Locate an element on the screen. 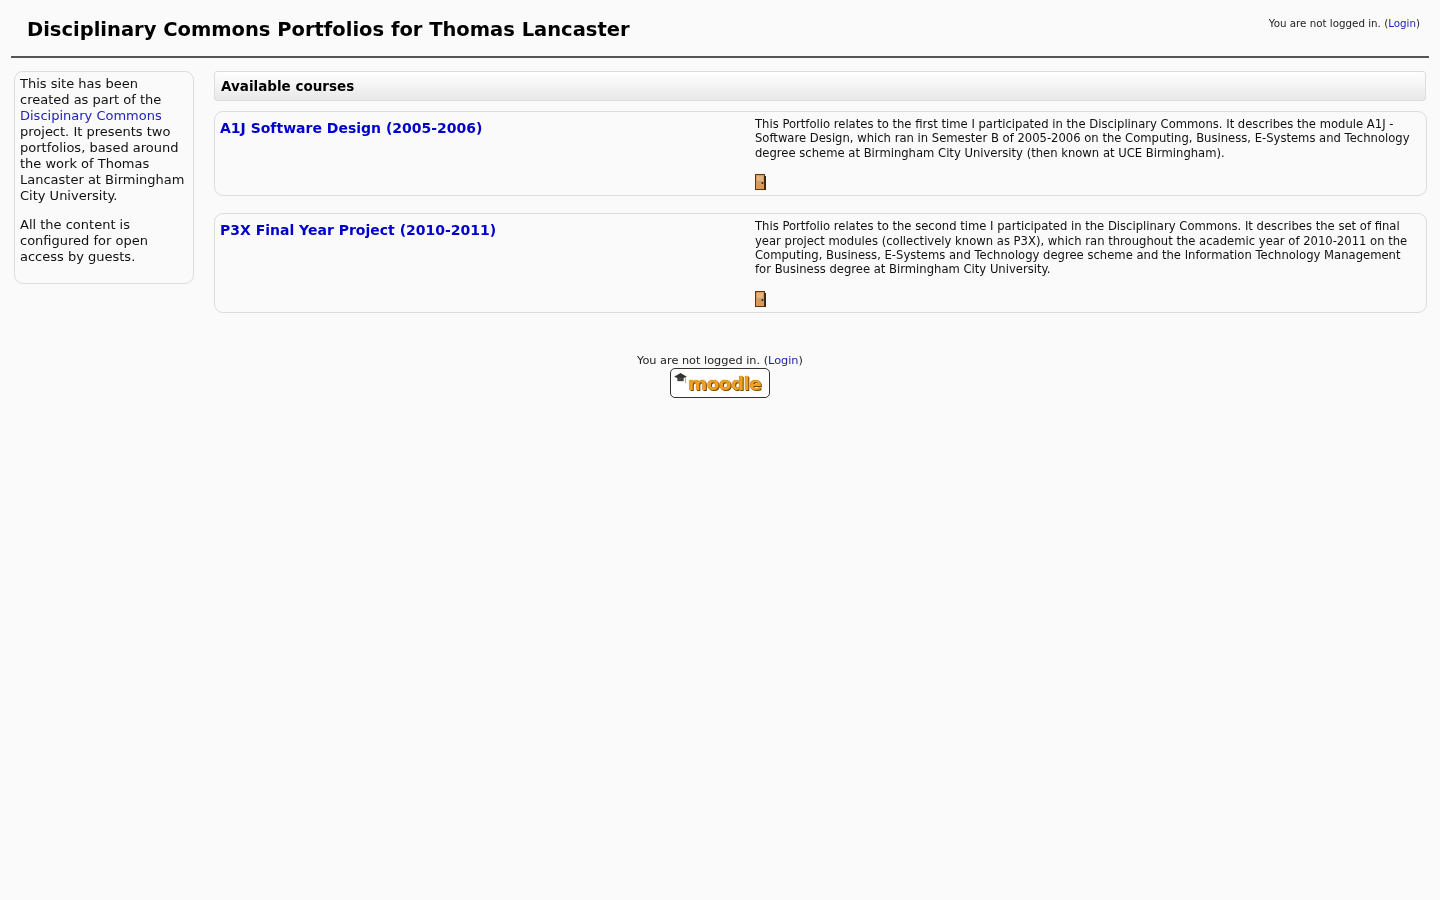 The image size is (1440, 900). course-link: A1J Software Design (2005-2006) is located at coordinates (487, 128).